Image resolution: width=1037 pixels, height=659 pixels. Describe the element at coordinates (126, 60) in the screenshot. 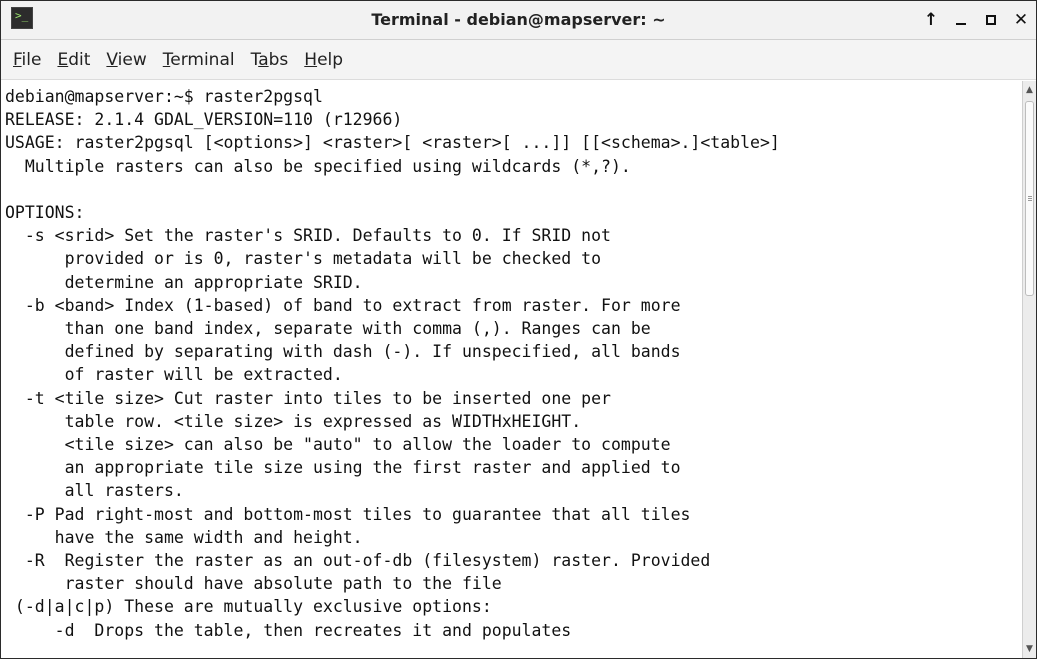

I see `menu-view: View` at that location.